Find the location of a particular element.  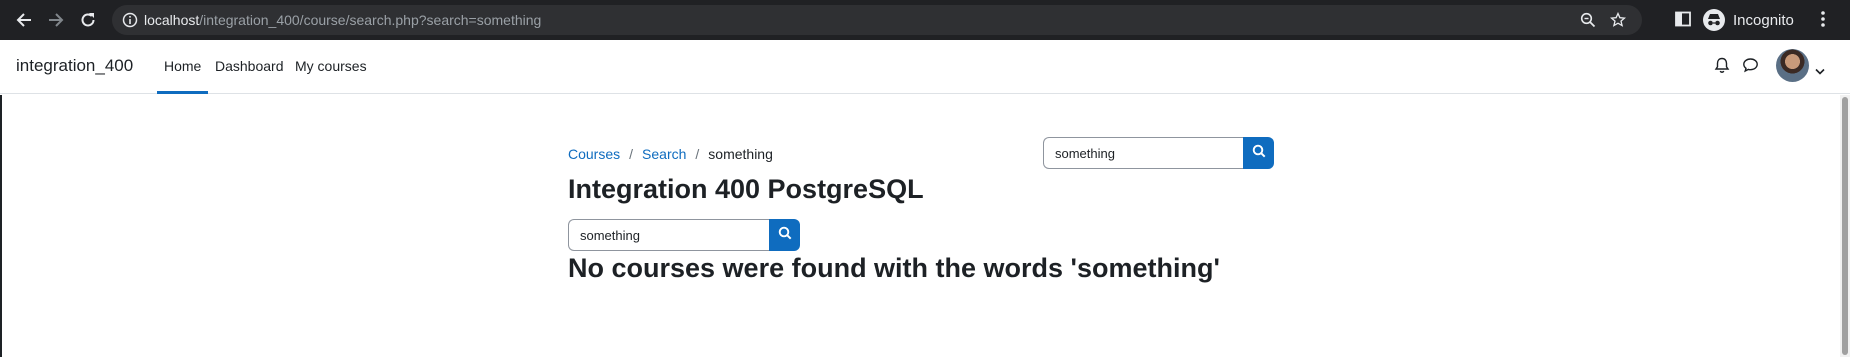

back-arrow-icon is located at coordinates (24, 20).